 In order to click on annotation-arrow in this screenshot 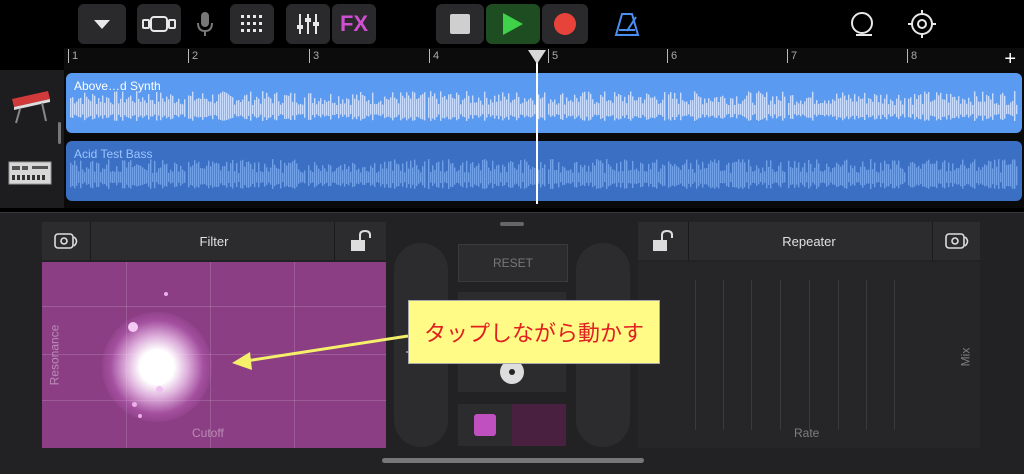, I will do `click(320, 352)`.